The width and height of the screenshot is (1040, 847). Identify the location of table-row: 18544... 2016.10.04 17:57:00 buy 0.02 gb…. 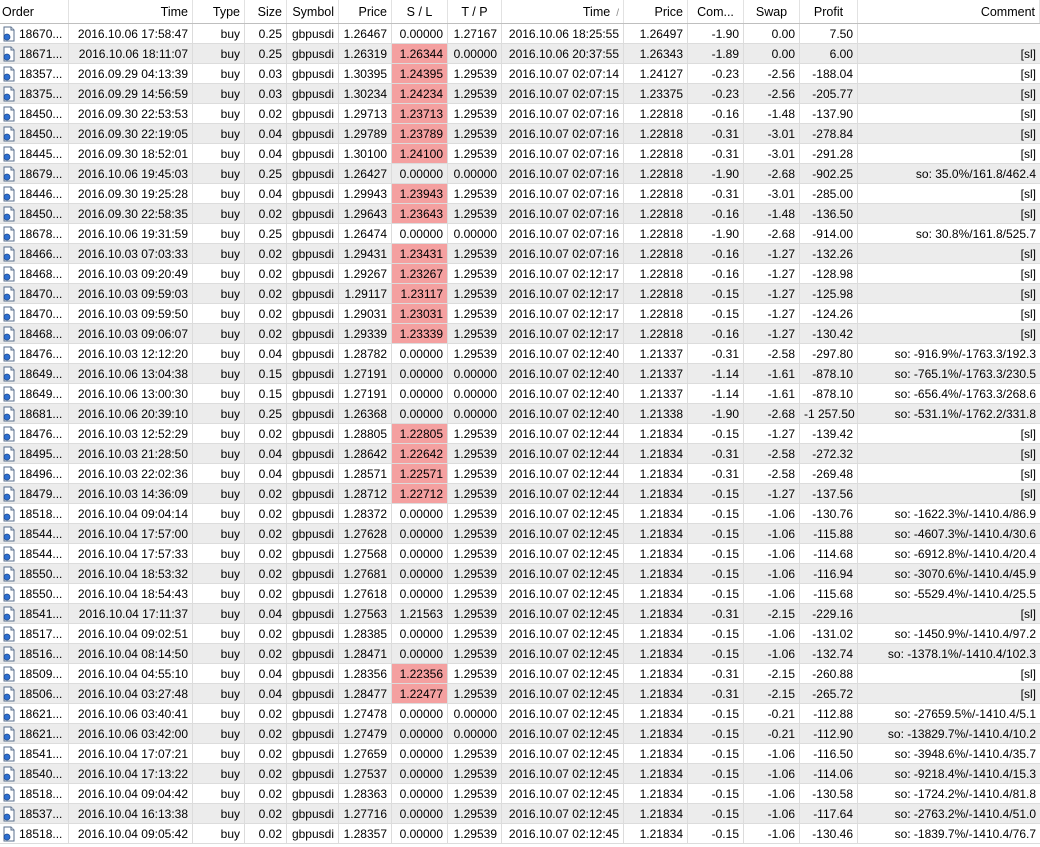
(520, 534).